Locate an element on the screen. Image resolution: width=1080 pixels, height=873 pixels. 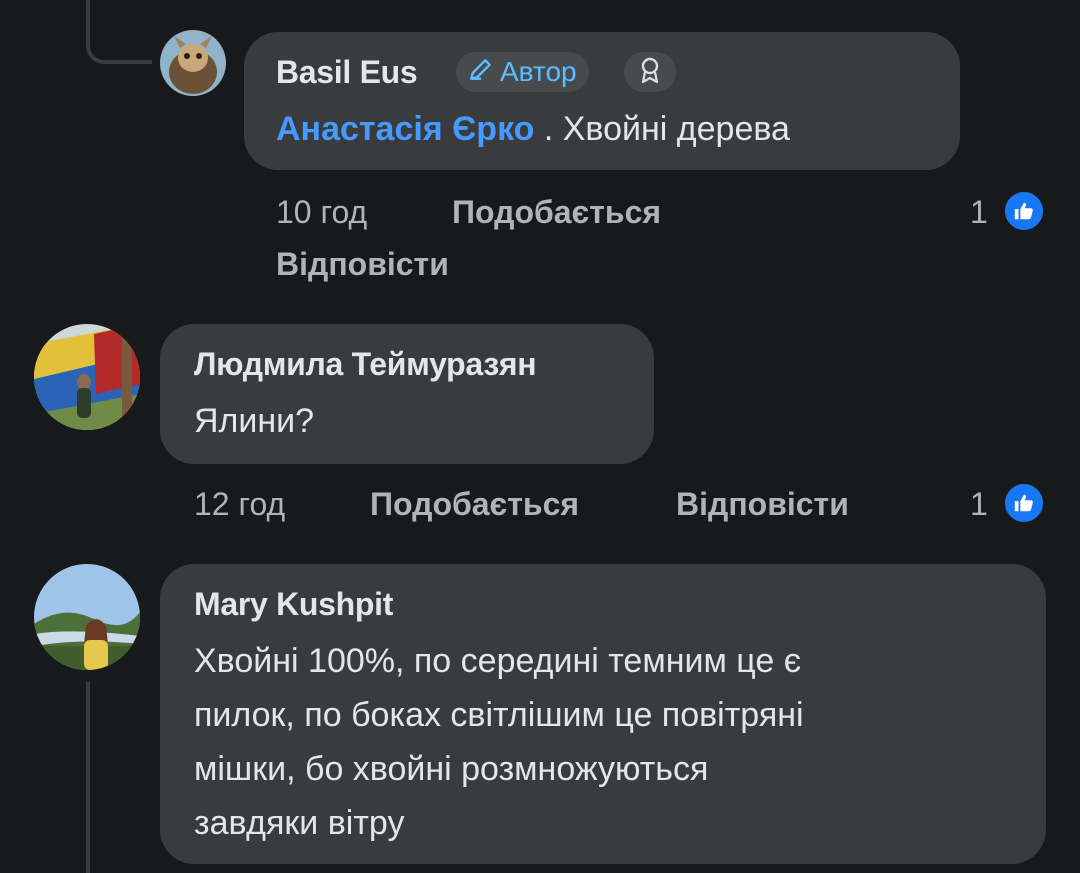
pencil-icon is located at coordinates (481, 72).